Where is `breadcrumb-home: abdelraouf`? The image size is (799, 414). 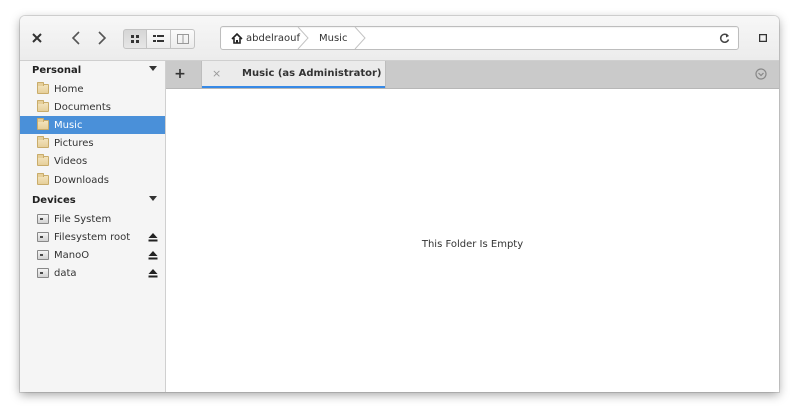
breadcrumb-home: abdelraouf is located at coordinates (265, 38).